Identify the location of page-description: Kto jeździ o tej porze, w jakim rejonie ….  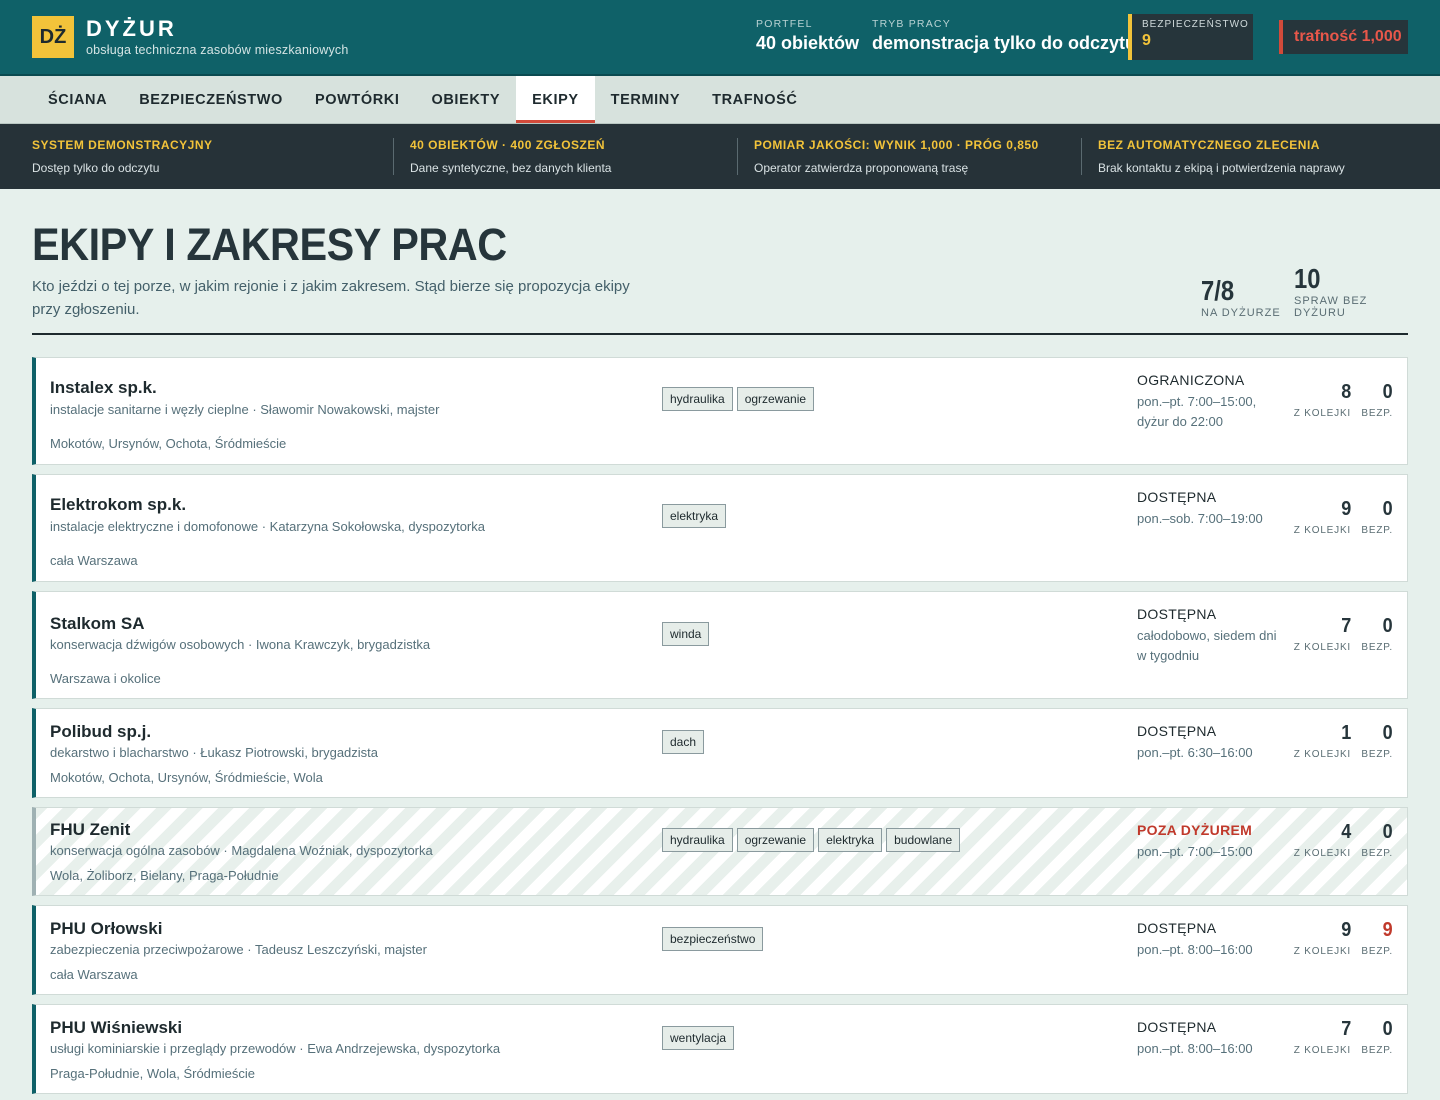
(331, 298).